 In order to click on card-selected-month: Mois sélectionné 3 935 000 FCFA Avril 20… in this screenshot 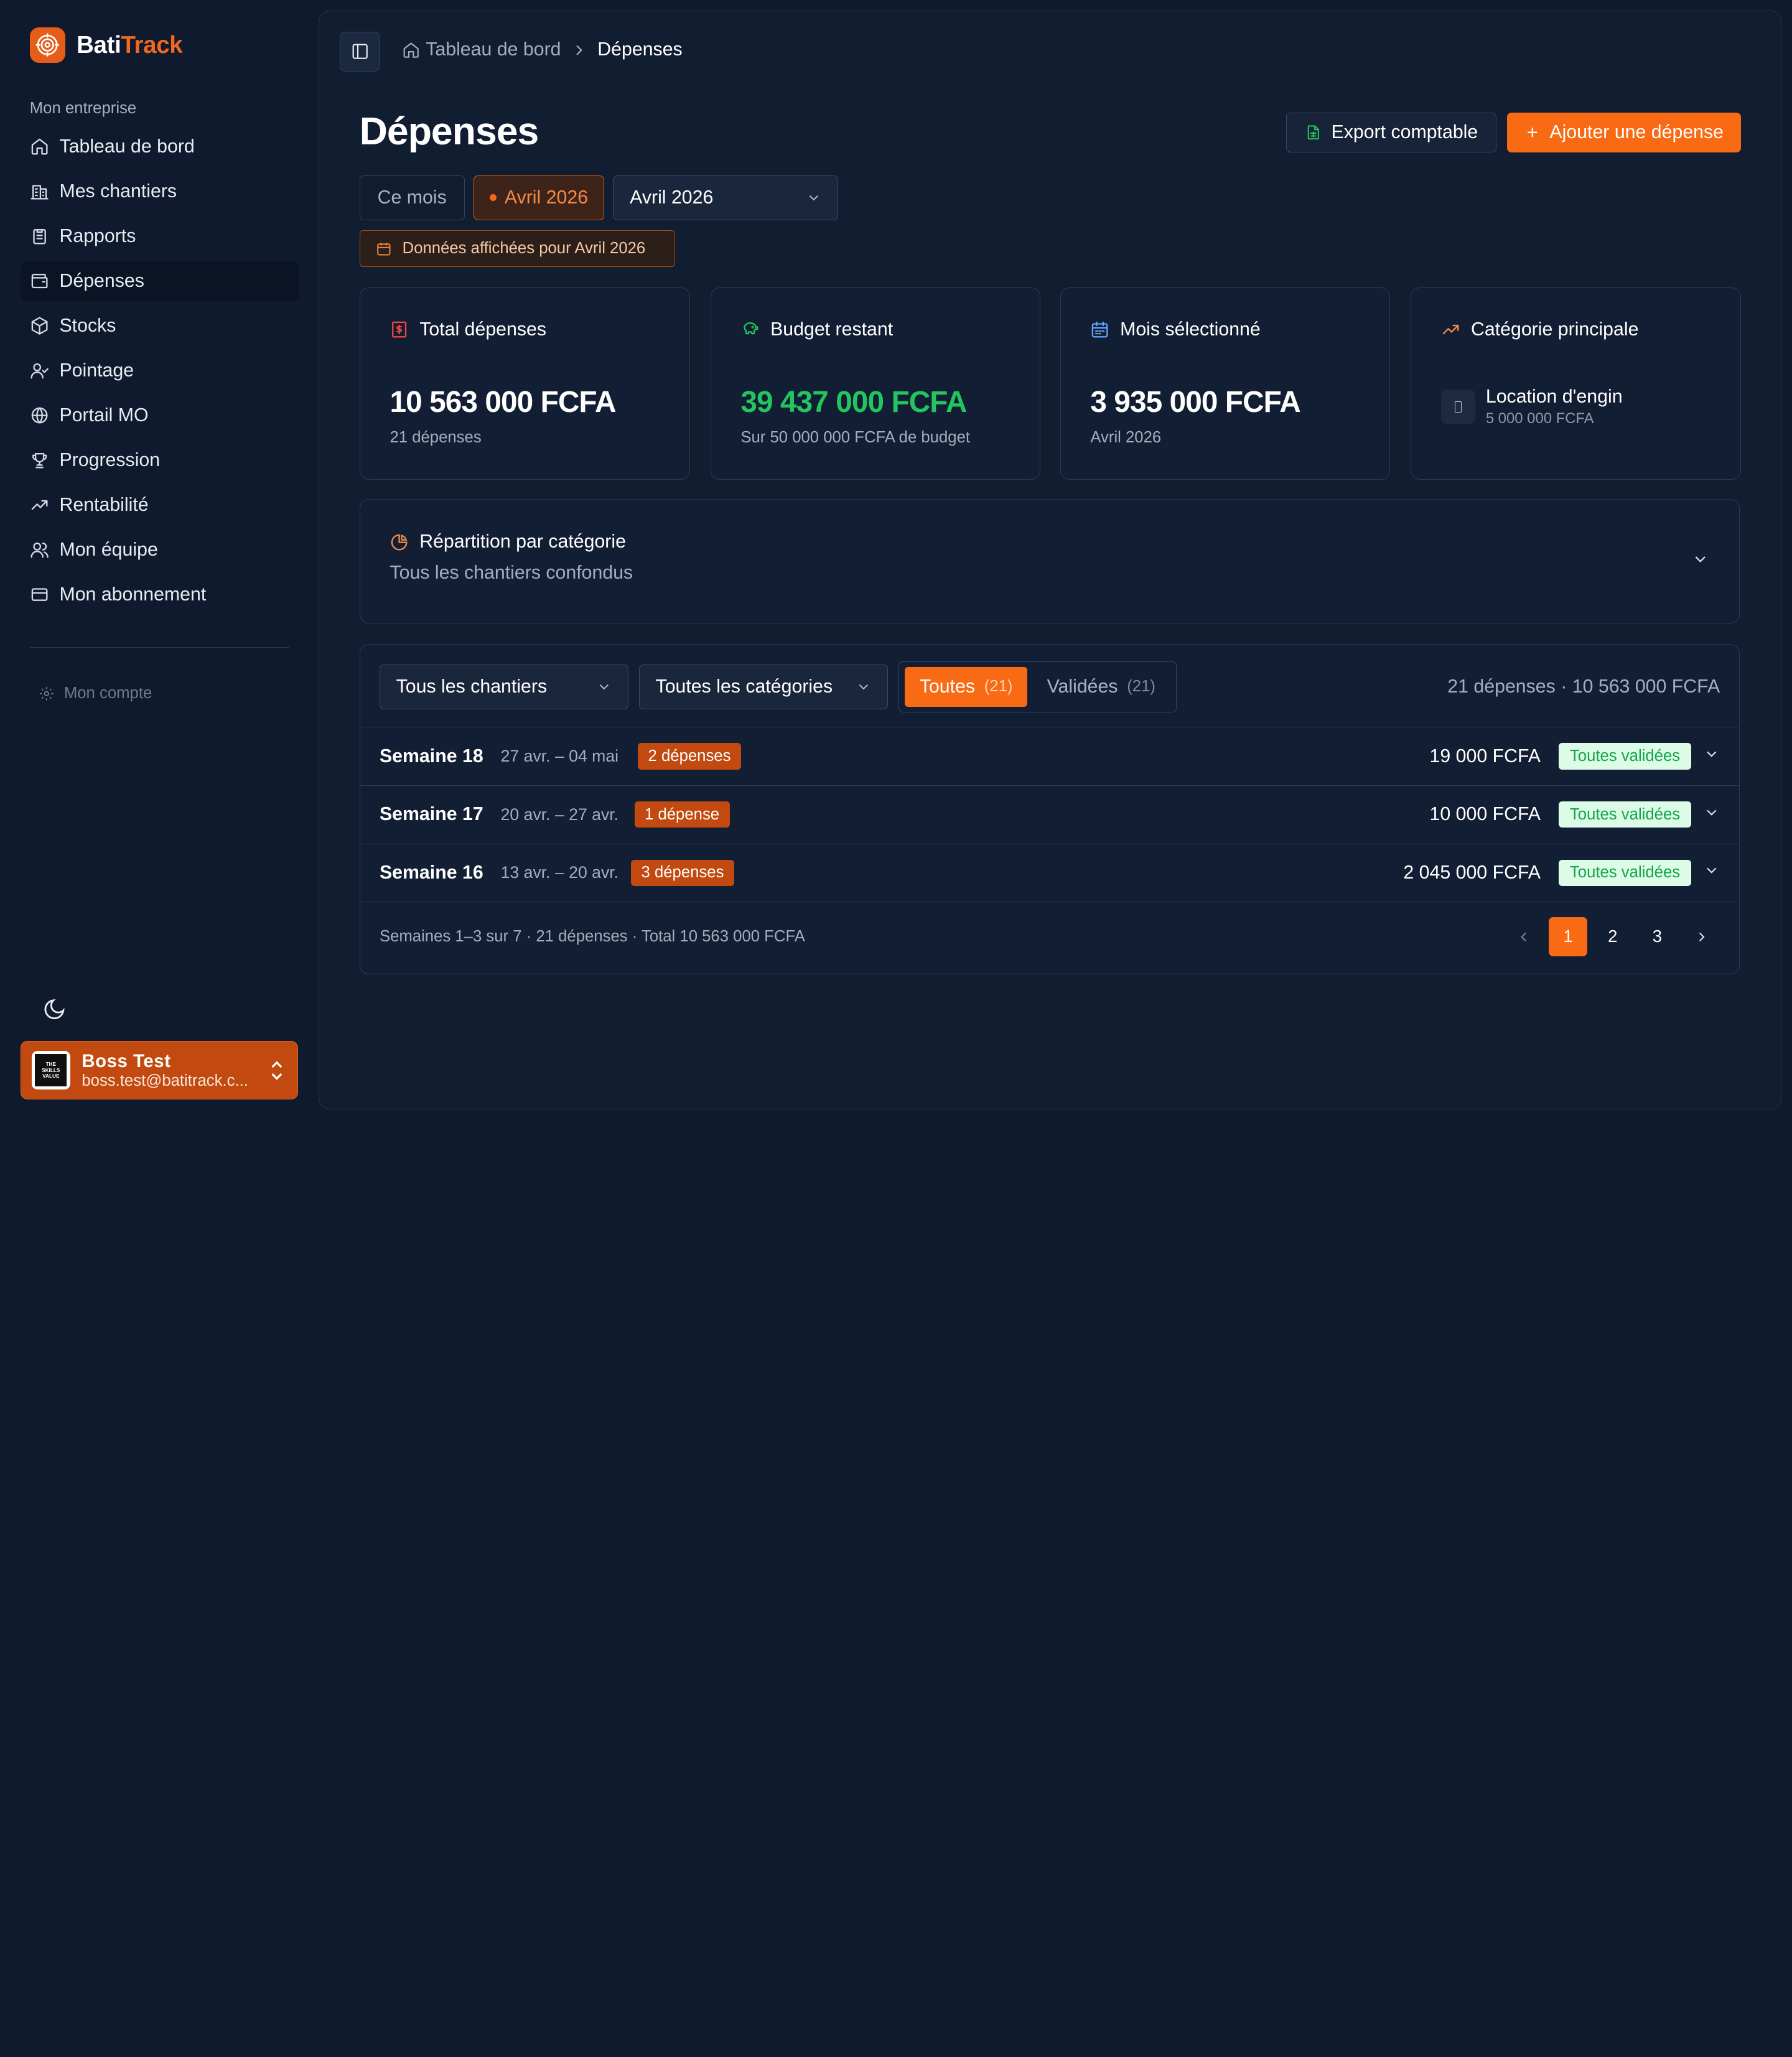, I will do `click(1225, 383)`.